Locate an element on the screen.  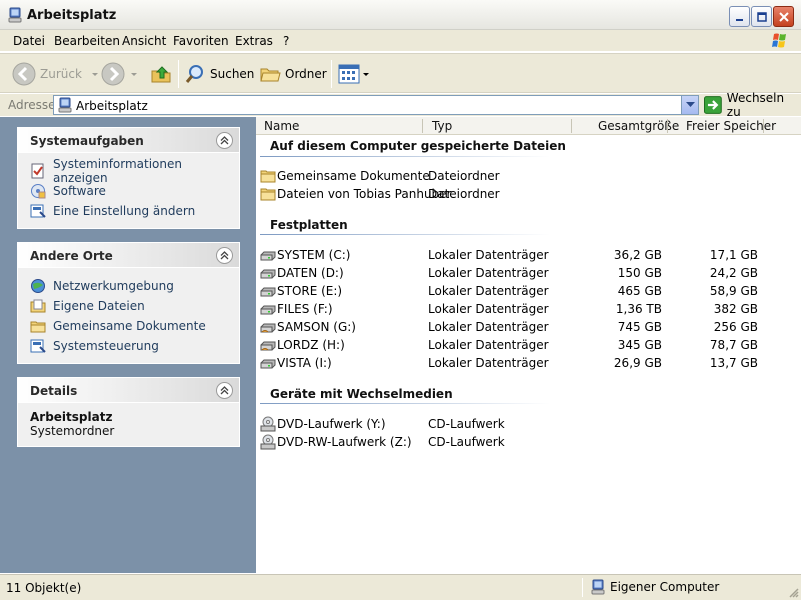
folders-button: Ordner is located at coordinates (293, 74).